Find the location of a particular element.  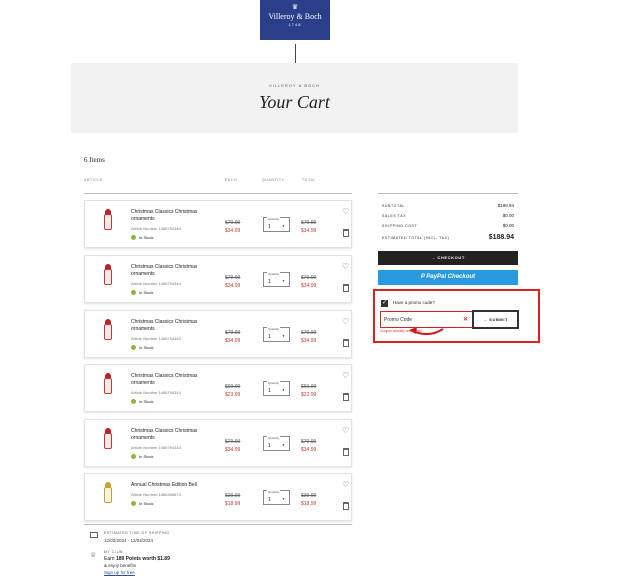

items-count: 6 Items is located at coordinates (94, 160).